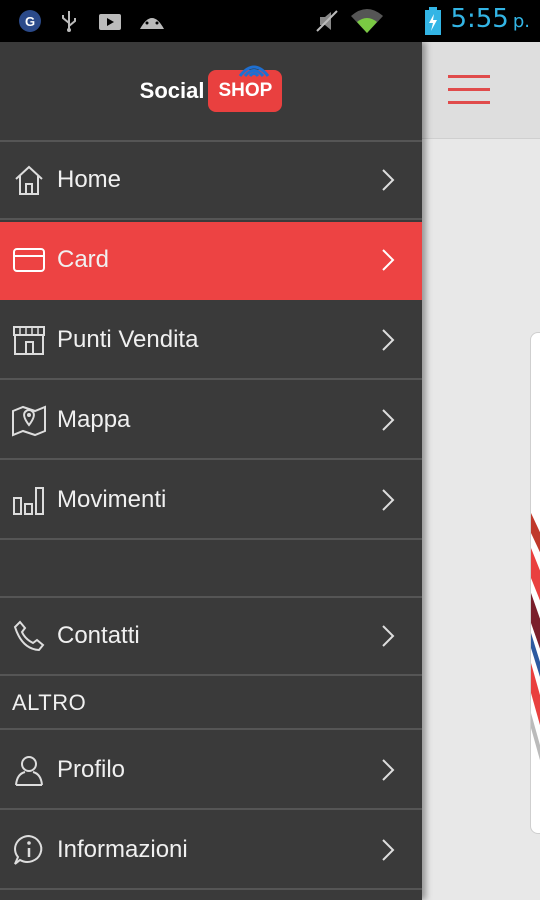 The height and width of the screenshot is (900, 540). Describe the element at coordinates (270, 21) in the screenshot. I see `status-bar: G 5:55 p.` at that location.